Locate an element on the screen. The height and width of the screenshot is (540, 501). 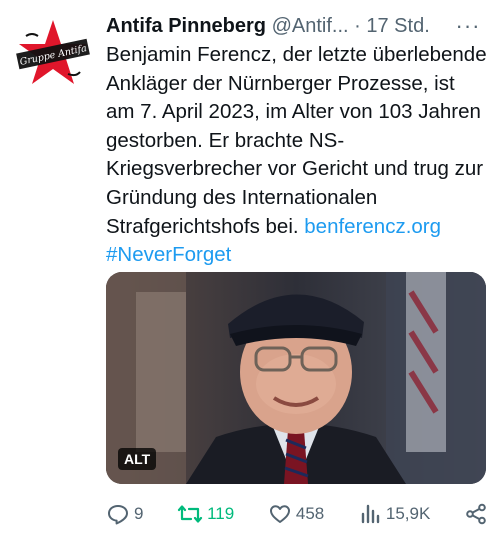
action-bar: 9 119 458 15,9K is located at coordinates (297, 514).